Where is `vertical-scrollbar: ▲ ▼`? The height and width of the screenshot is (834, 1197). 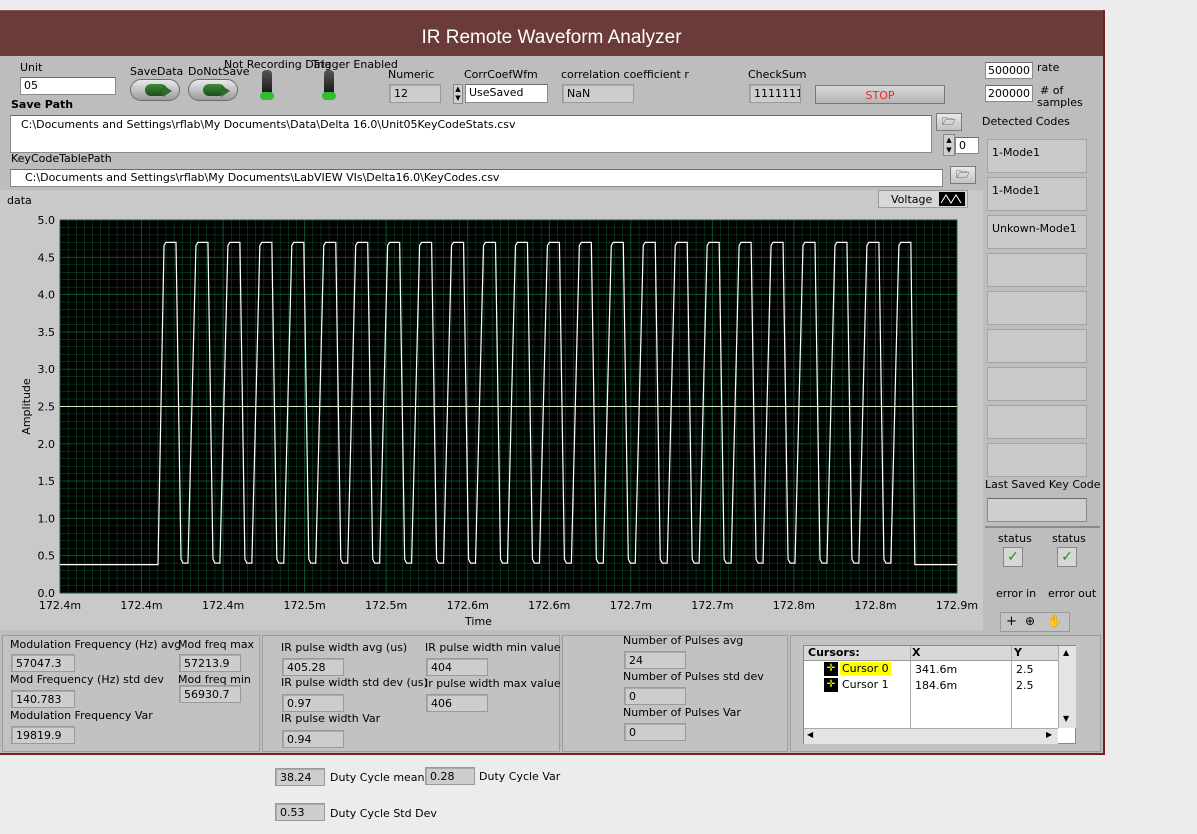
vertical-scrollbar: ▲ ▼ is located at coordinates (1067, 687).